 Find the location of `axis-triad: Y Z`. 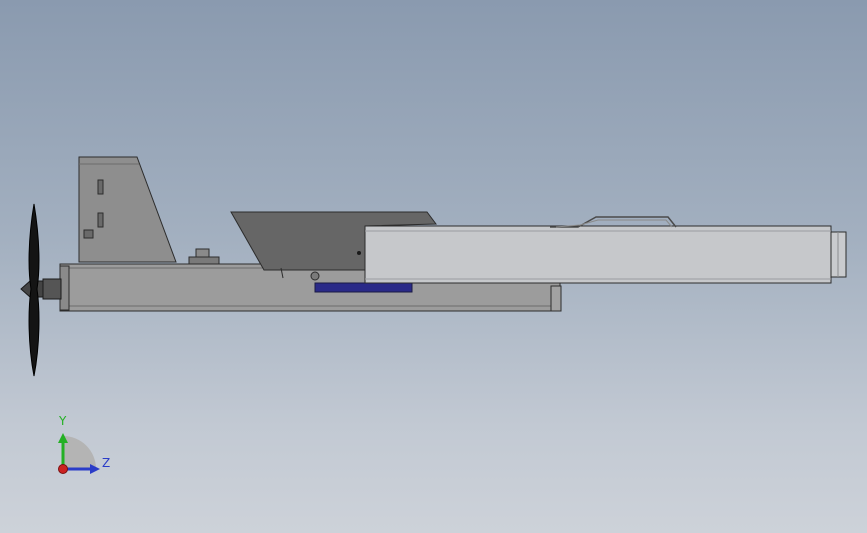

axis-triad: Y Z is located at coordinates (85, 445).